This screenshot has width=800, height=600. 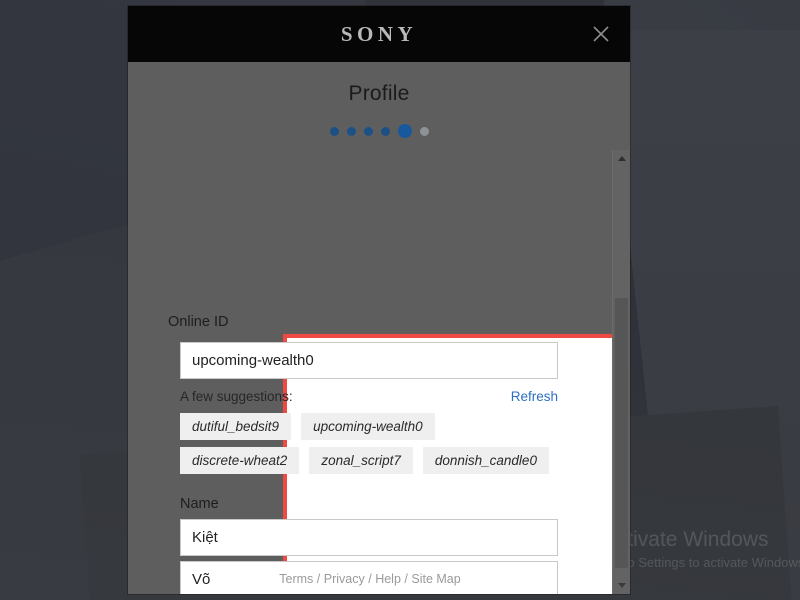 I want to click on footer-links: Terms / Privacy / Help / Site Map, so click(x=370, y=579).